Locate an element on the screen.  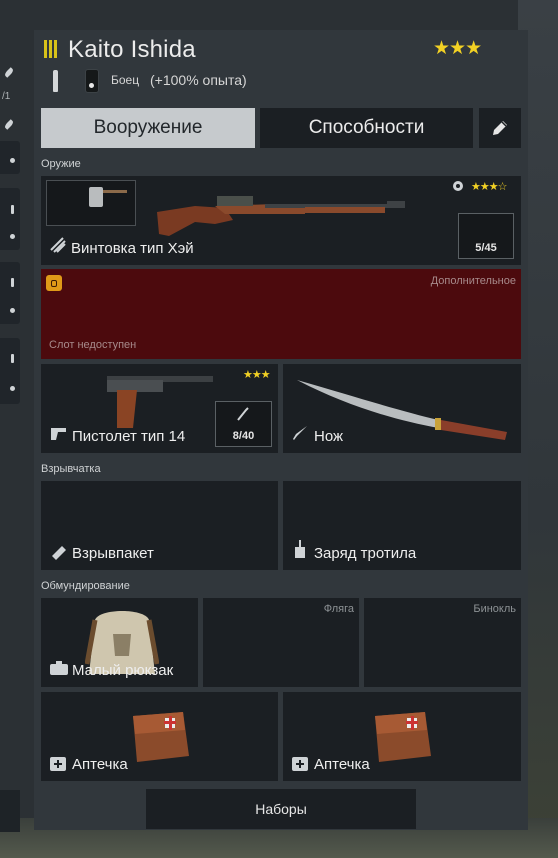
binoculars-slot-label: Бинокль is located at coordinates (494, 609).